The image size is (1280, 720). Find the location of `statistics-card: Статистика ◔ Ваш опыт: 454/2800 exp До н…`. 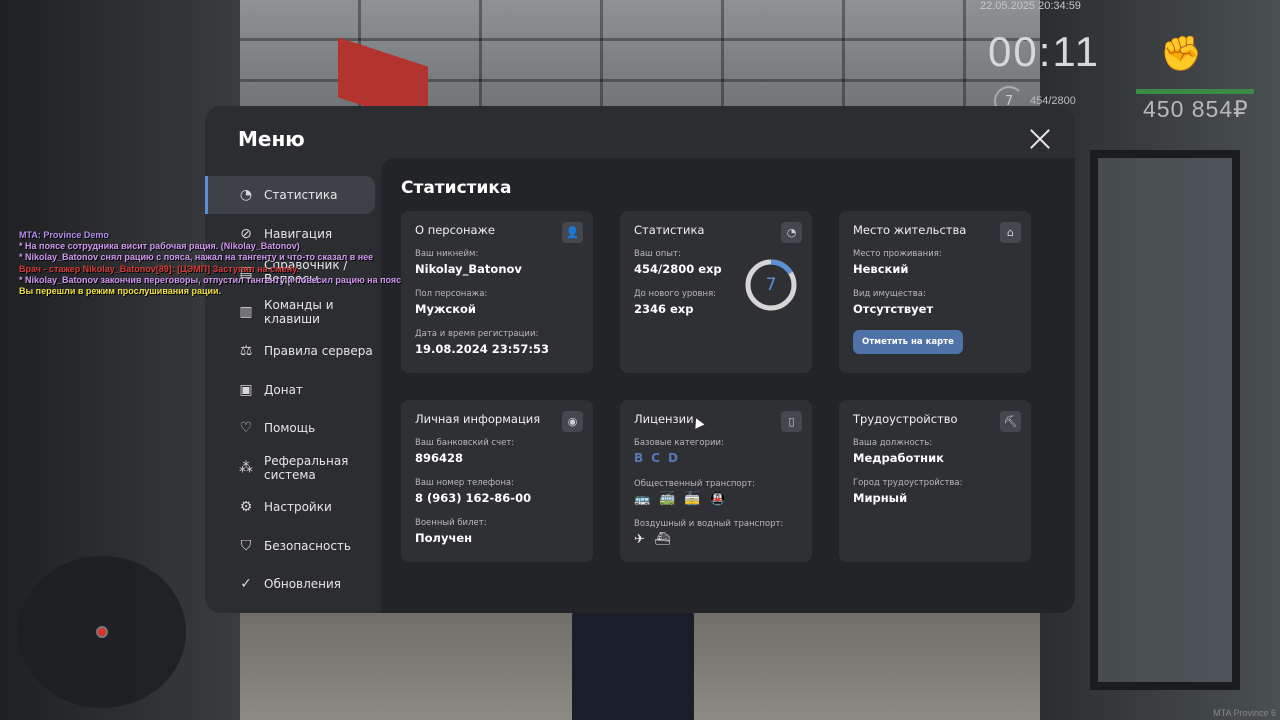

statistics-card: Статистика ◔ Ваш опыт: 454/2800 exp До н… is located at coordinates (716, 292).